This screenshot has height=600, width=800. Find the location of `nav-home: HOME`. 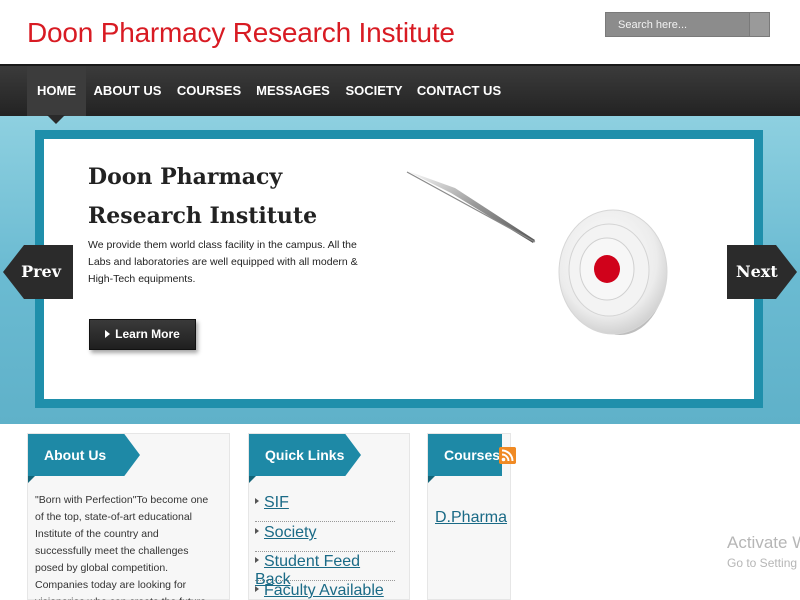

nav-home: HOME is located at coordinates (56, 91).